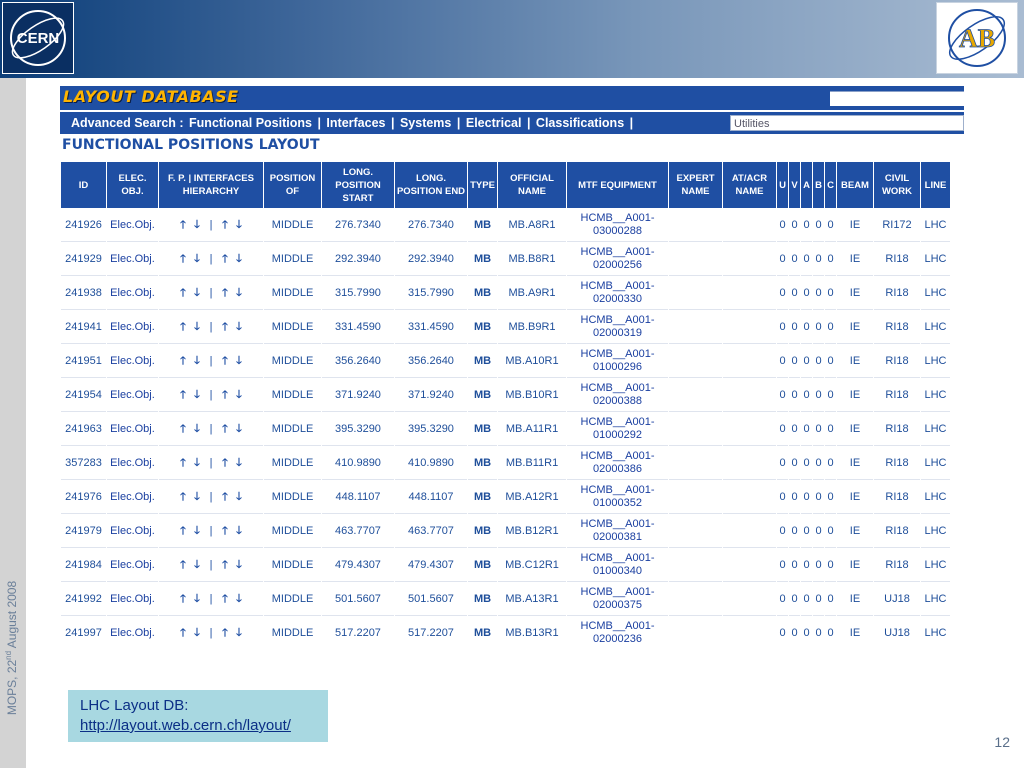 This screenshot has height=768, width=1024. Describe the element at coordinates (425, 123) in the screenshot. I see `nav-systems: Systems` at that location.